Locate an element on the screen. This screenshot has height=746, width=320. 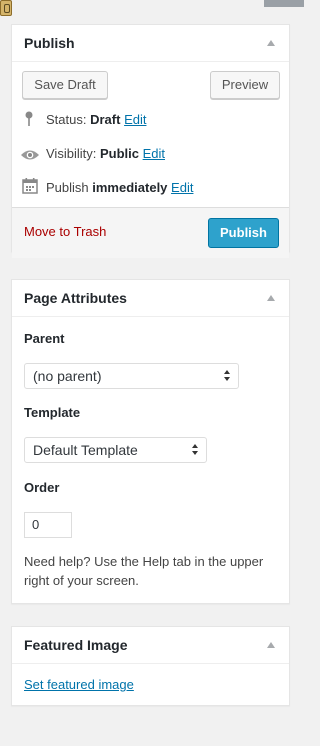
top-right-bar is located at coordinates (284, 3).